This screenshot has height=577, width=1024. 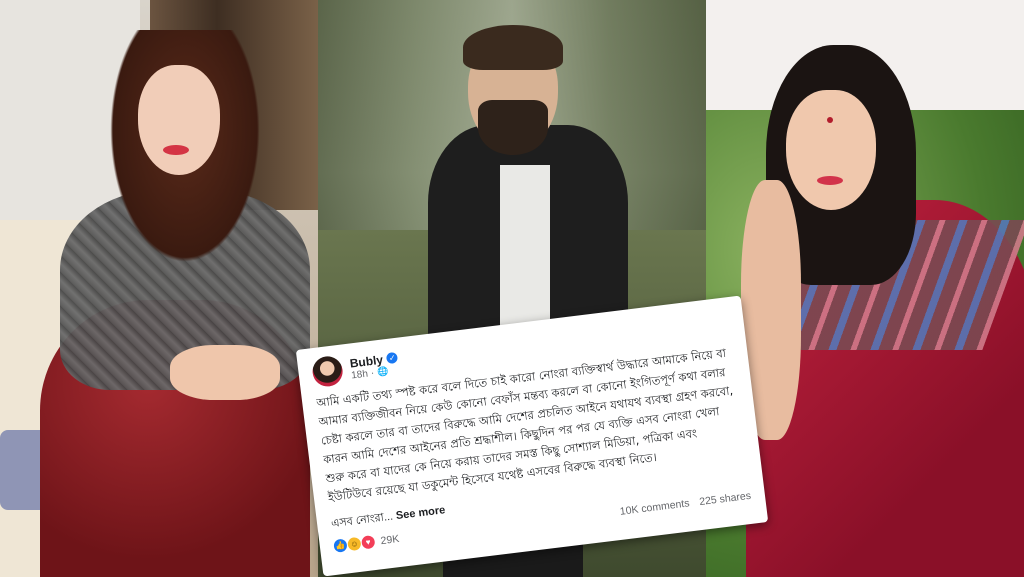 I want to click on verified-badge-icon: ✓, so click(x=392, y=358).